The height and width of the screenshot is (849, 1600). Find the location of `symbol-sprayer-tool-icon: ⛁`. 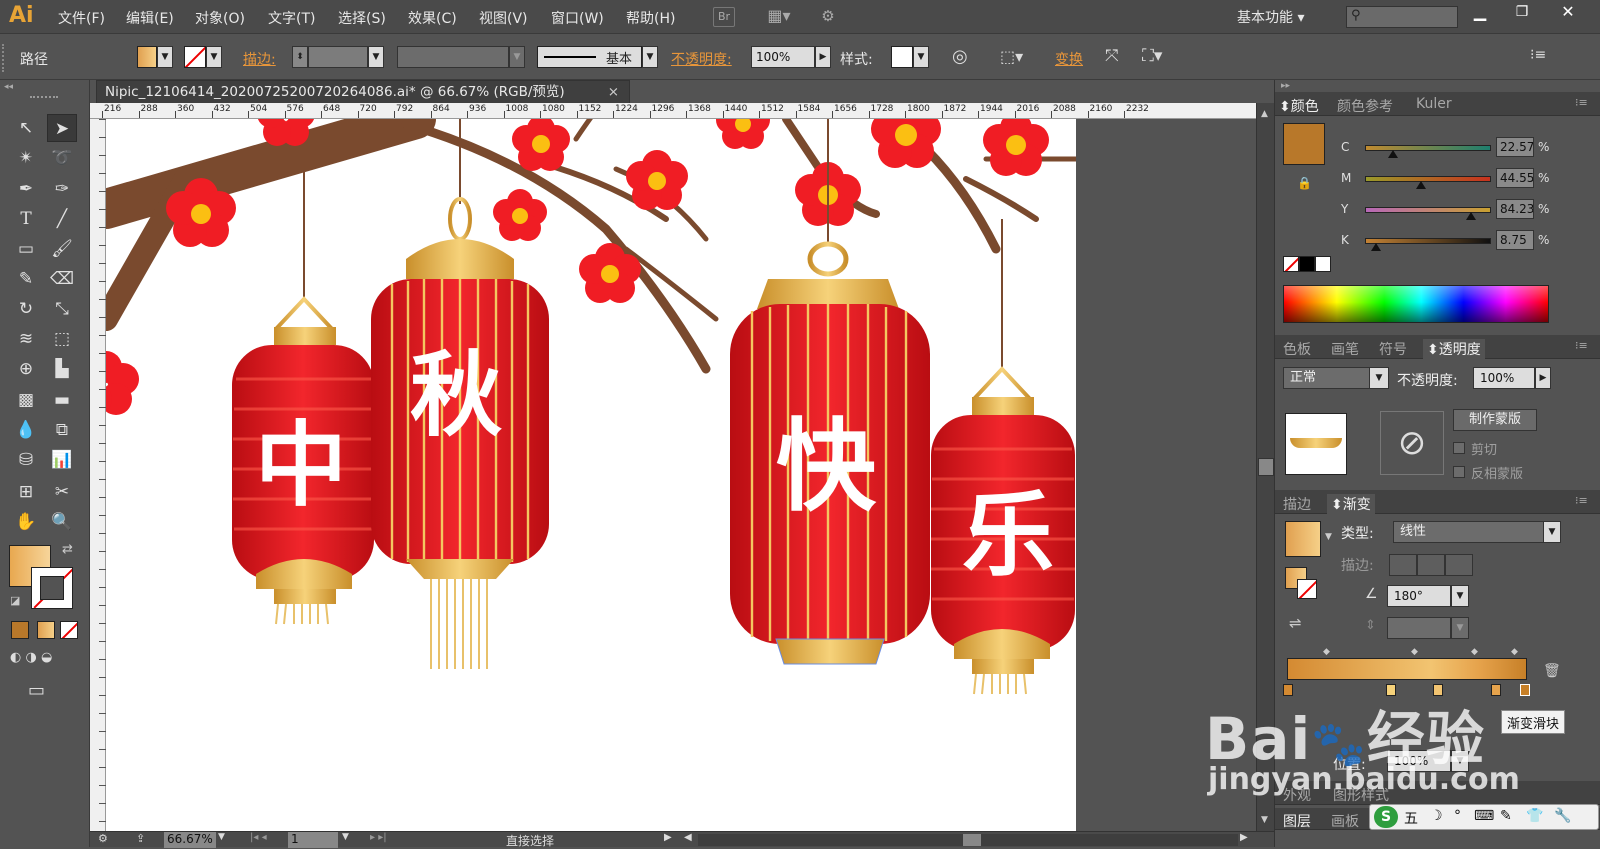

symbol-sprayer-tool-icon: ⛁ is located at coordinates (26, 460).